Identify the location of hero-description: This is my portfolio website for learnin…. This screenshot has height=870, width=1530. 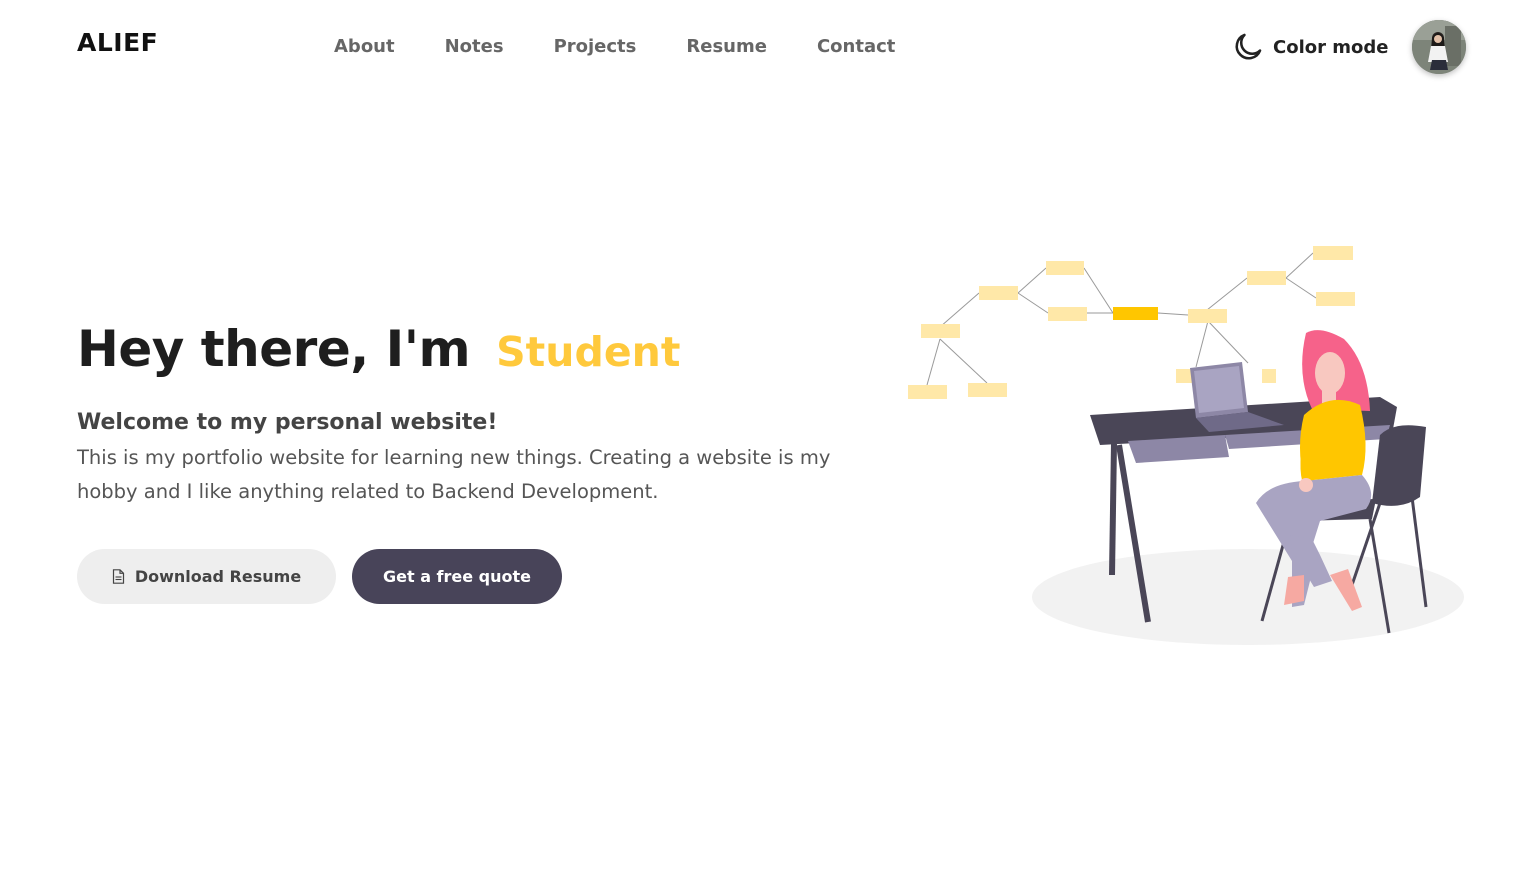
(454, 474).